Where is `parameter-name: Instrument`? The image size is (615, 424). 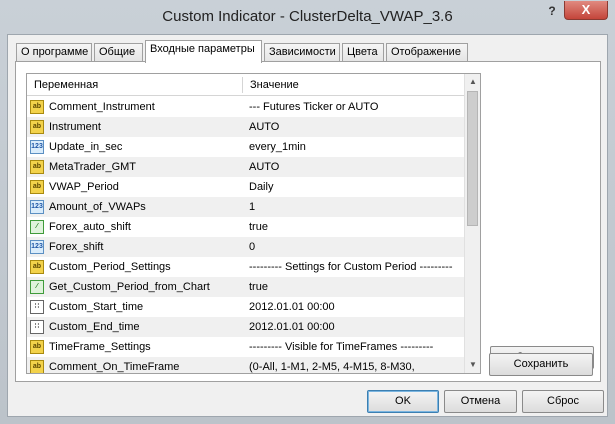
parameter-name: Instrument is located at coordinates (75, 127).